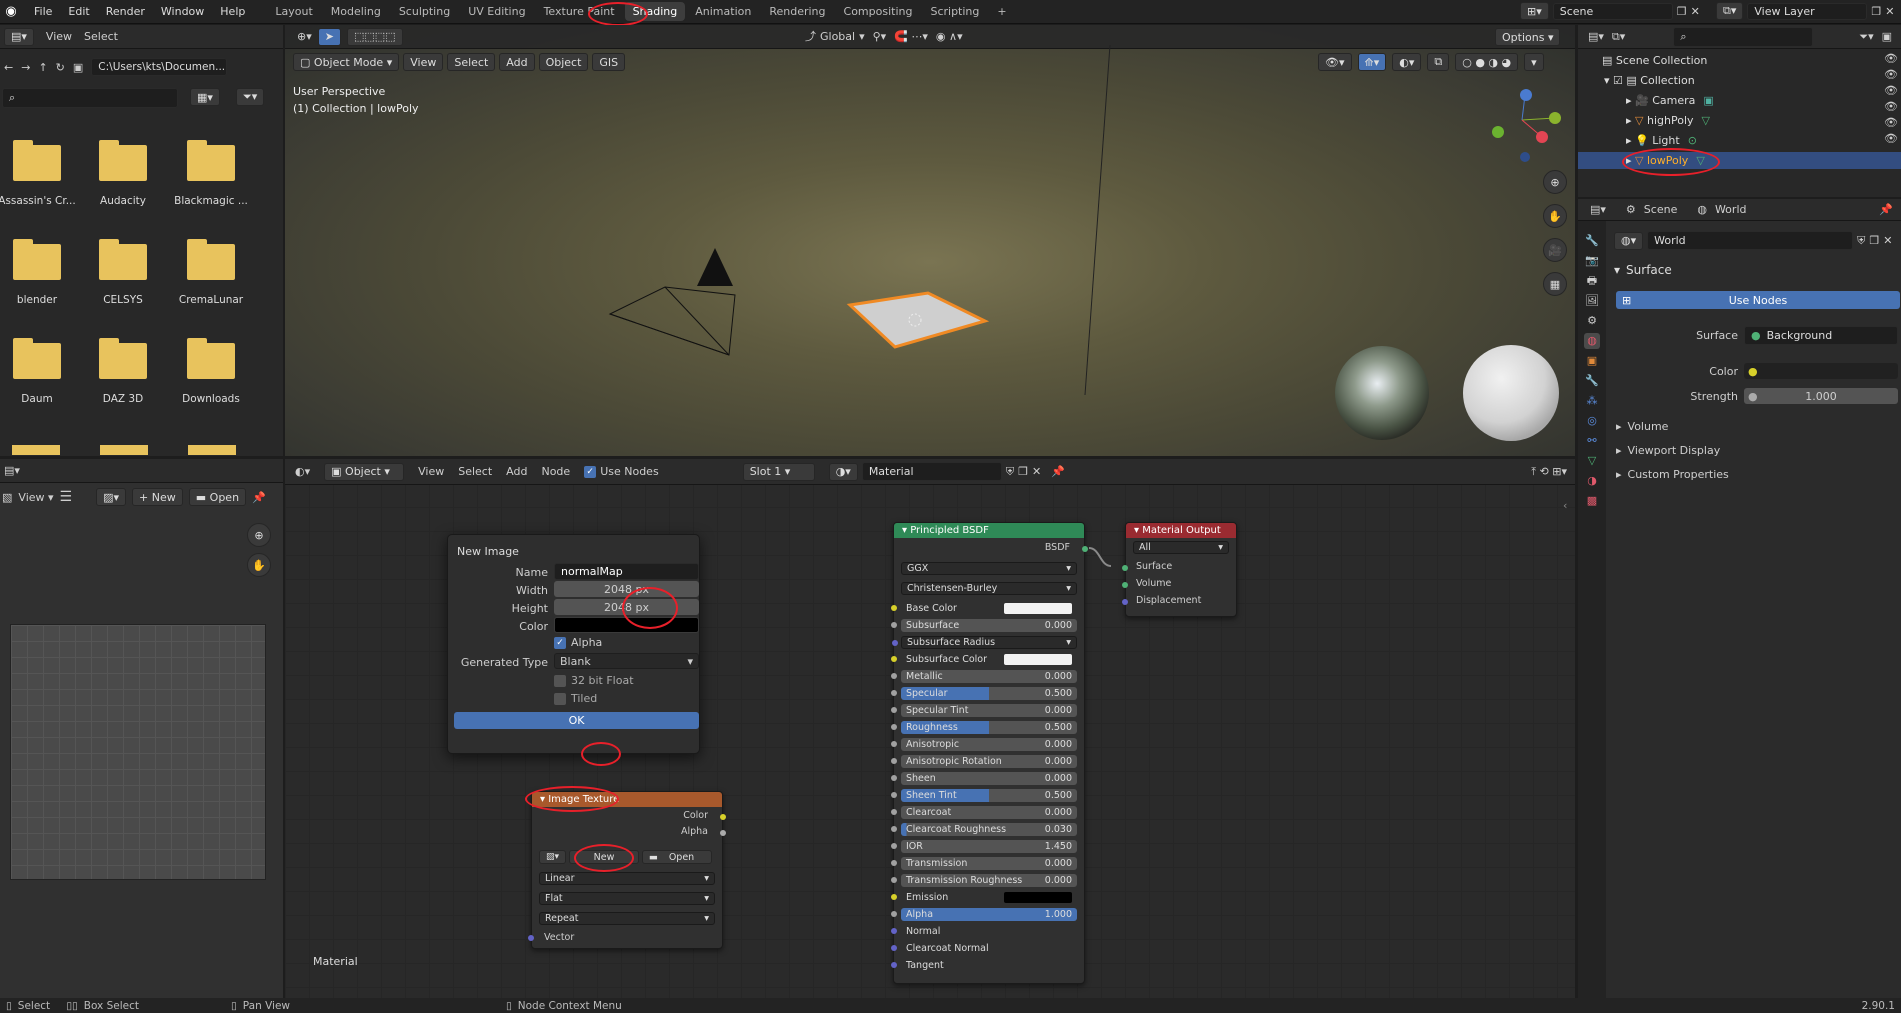  Describe the element at coordinates (1661, 209) in the screenshot. I see `breadcrumb-scene: Scene` at that location.